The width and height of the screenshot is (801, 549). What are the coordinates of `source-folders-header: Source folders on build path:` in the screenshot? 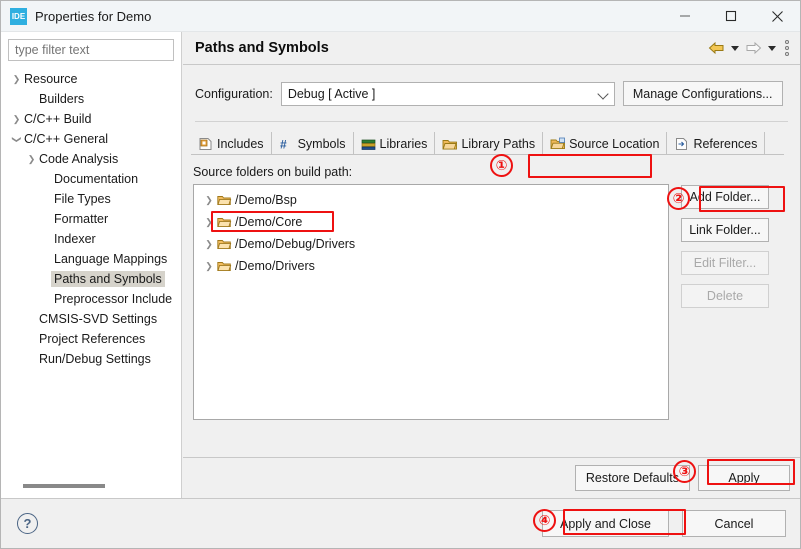 It's located at (491, 172).